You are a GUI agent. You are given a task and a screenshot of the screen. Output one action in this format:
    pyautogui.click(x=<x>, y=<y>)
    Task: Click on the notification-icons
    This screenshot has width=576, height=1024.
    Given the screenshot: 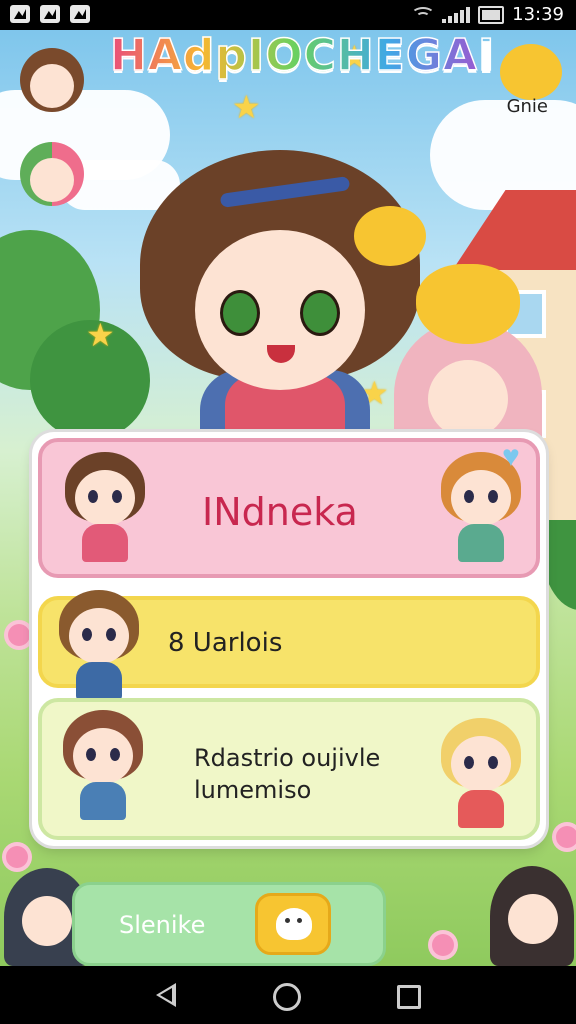 What is the action you would take?
    pyautogui.click(x=50, y=14)
    